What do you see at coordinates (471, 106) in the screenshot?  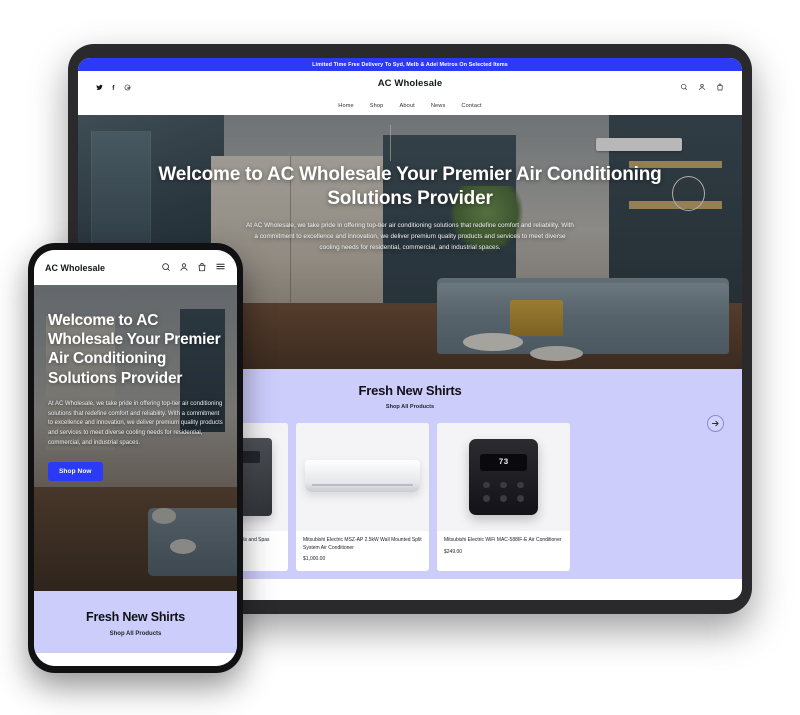 I see `nav-item-contact: Contact` at bounding box center [471, 106].